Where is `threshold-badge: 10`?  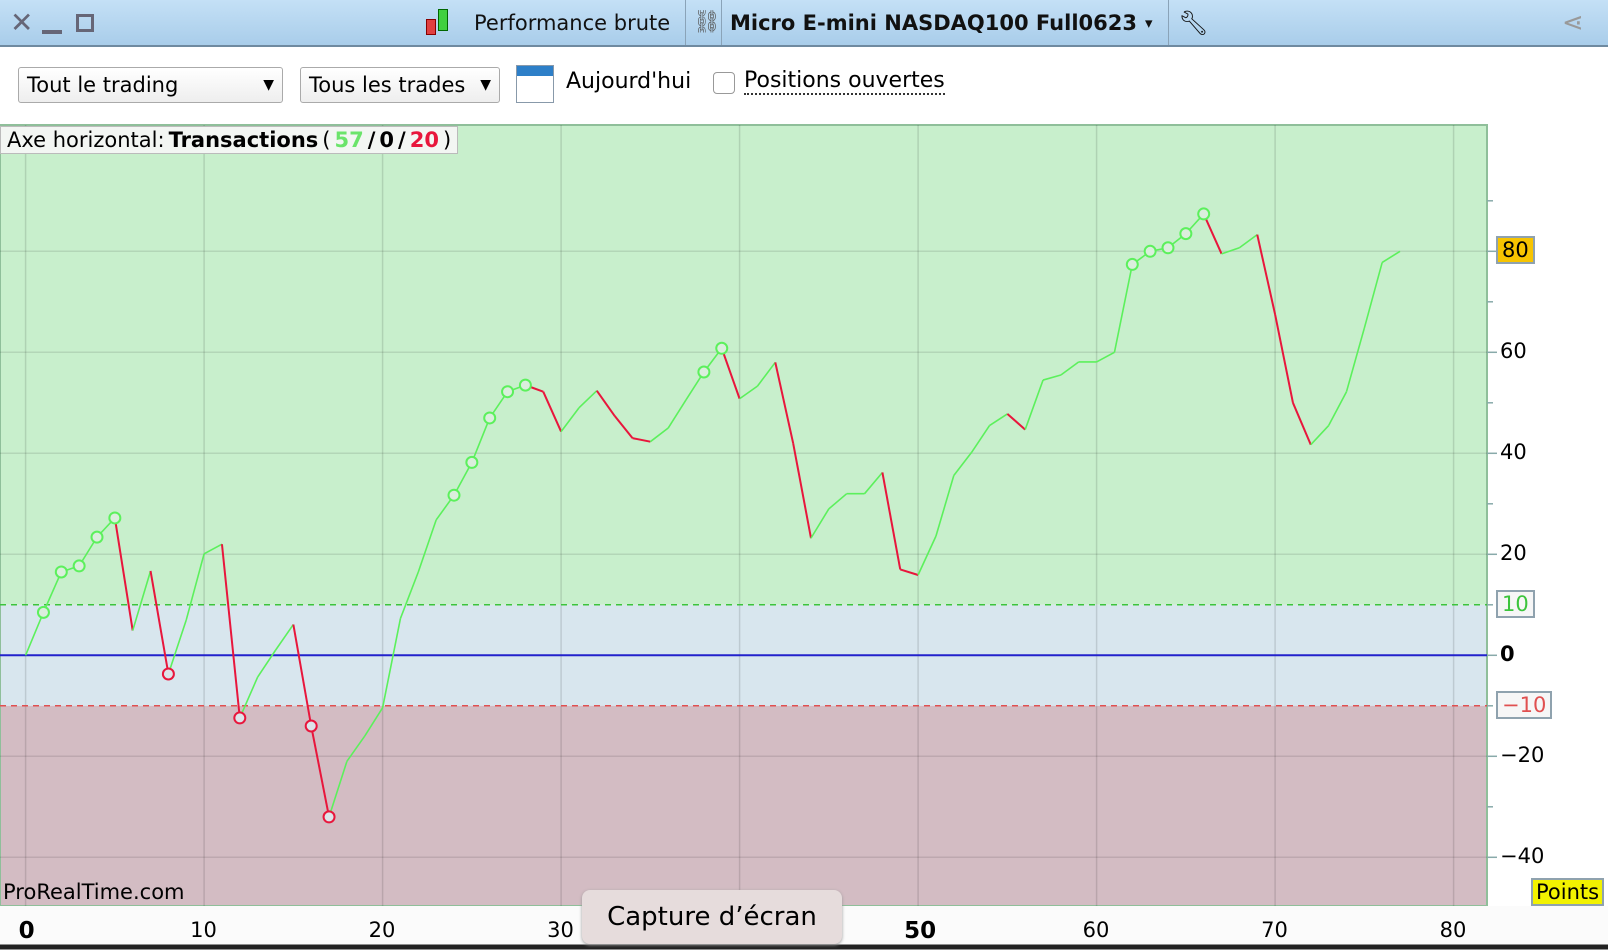 threshold-badge: 10 is located at coordinates (1515, 603).